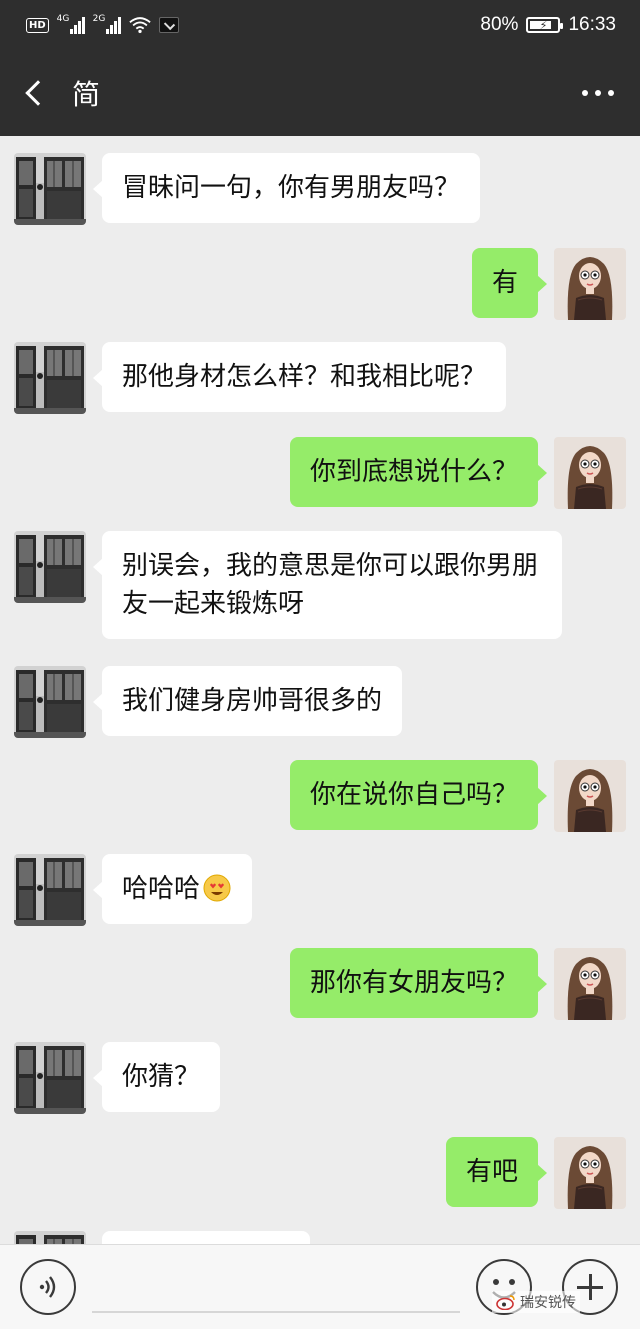 The height and width of the screenshot is (1329, 640). I want to click on clock: 16:33, so click(592, 24).